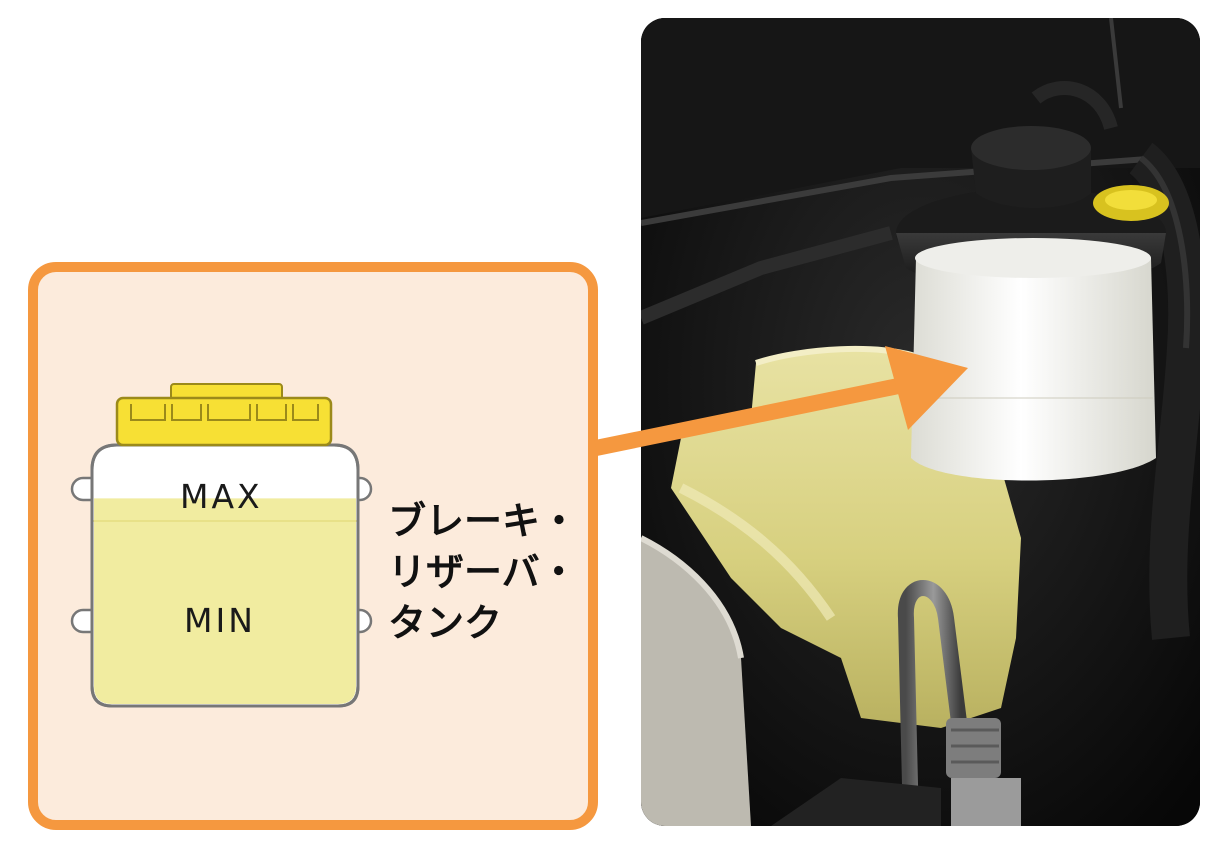  I want to click on reservoir-tank-icon, so click(221, 545).